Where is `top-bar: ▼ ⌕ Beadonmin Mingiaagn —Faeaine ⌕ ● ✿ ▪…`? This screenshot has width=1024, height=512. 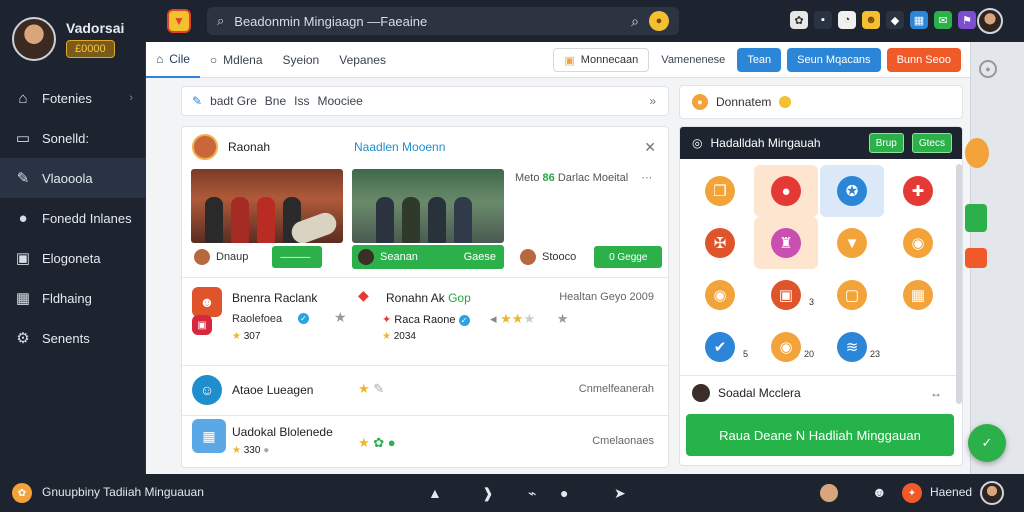
top-bar: ▼ ⌕ Beadonmin Mingiaagn —Faeaine ⌕ ● ✿ ▪… is located at coordinates (584, 21).